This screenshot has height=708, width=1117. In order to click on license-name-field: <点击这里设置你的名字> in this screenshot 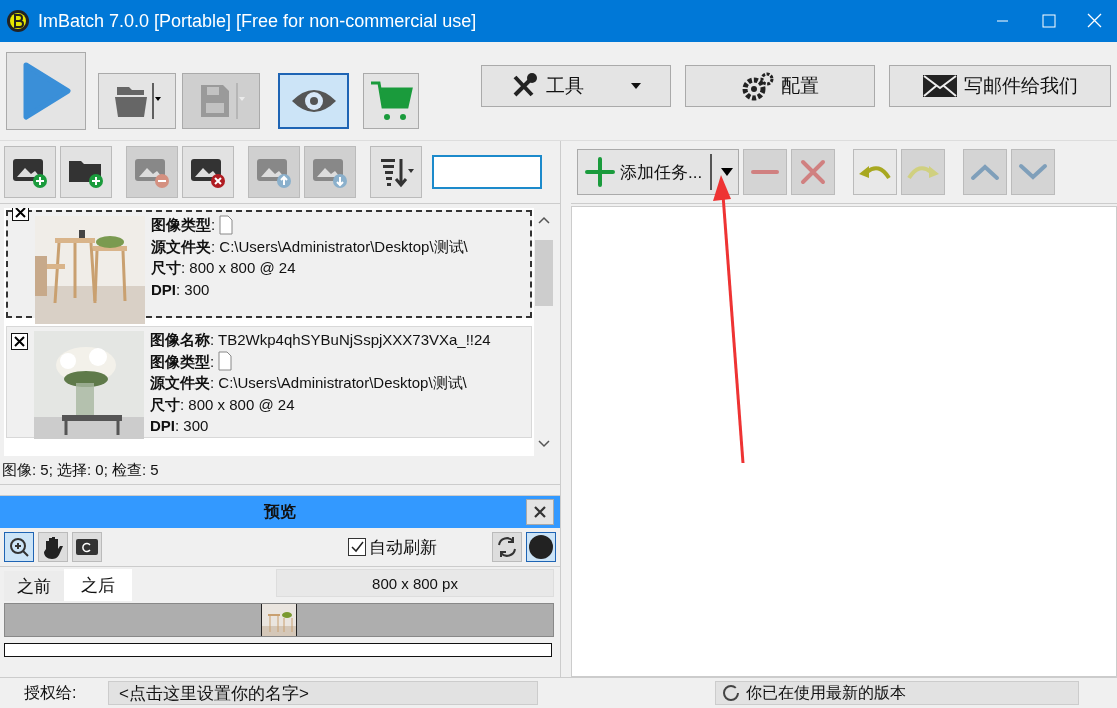, I will do `click(323, 693)`.